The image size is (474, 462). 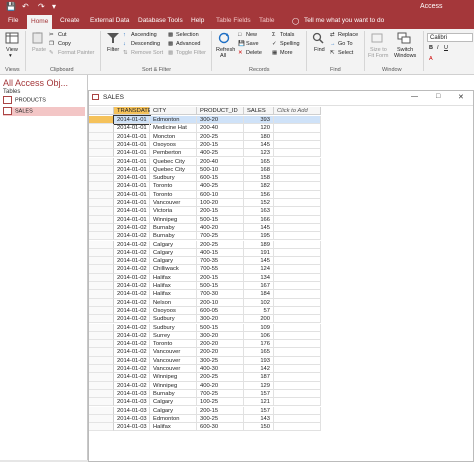 What do you see at coordinates (274, 53) in the screenshot?
I see `more-icon: ▦` at bounding box center [274, 53].